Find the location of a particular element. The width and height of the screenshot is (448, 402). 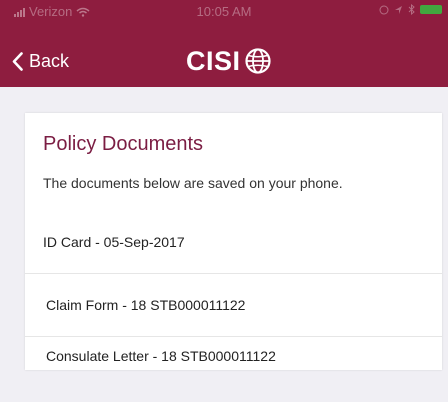

back-button: Back is located at coordinates (40, 61).